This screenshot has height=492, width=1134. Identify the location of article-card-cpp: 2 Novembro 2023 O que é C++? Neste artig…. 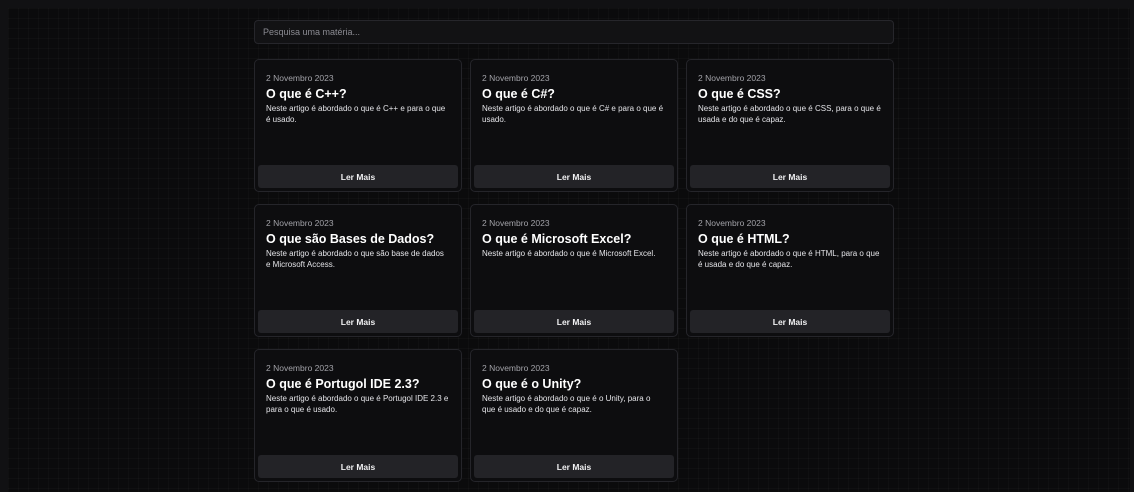
(358, 125).